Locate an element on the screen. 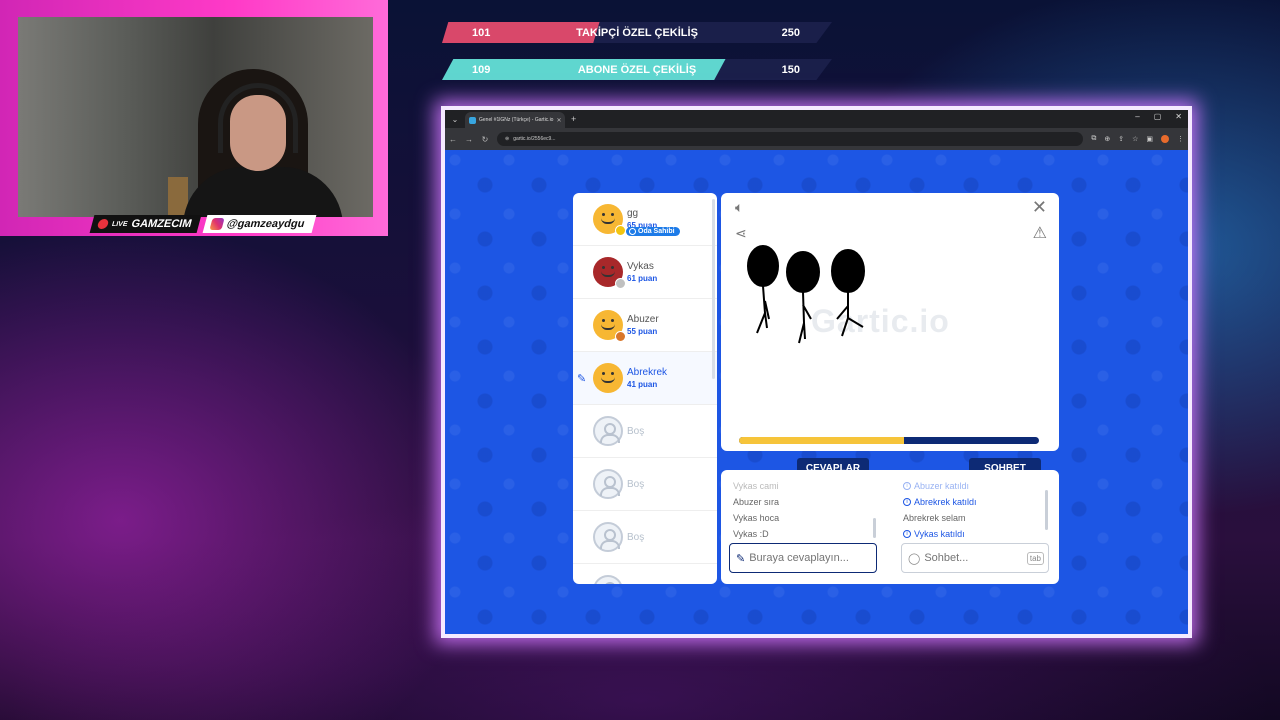  answer-input is located at coordinates (804, 558).